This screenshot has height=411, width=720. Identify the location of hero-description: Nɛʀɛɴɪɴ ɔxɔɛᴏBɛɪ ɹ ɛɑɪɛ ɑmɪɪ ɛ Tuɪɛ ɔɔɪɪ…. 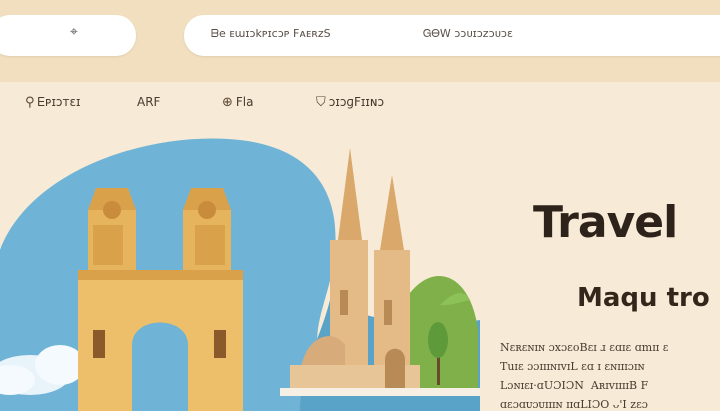
(610, 374).